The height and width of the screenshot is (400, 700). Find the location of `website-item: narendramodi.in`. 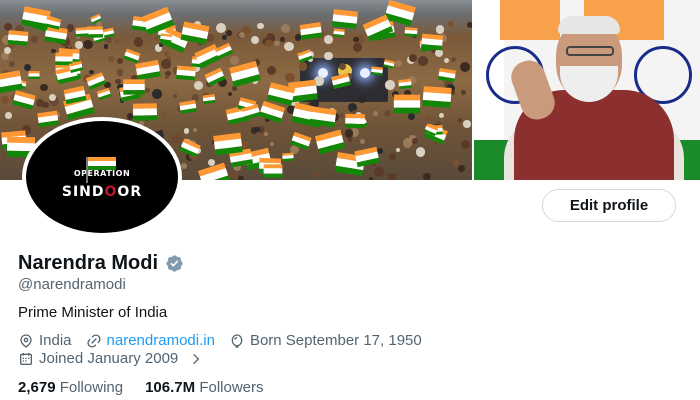

website-item: narendramodi.in is located at coordinates (150, 340).